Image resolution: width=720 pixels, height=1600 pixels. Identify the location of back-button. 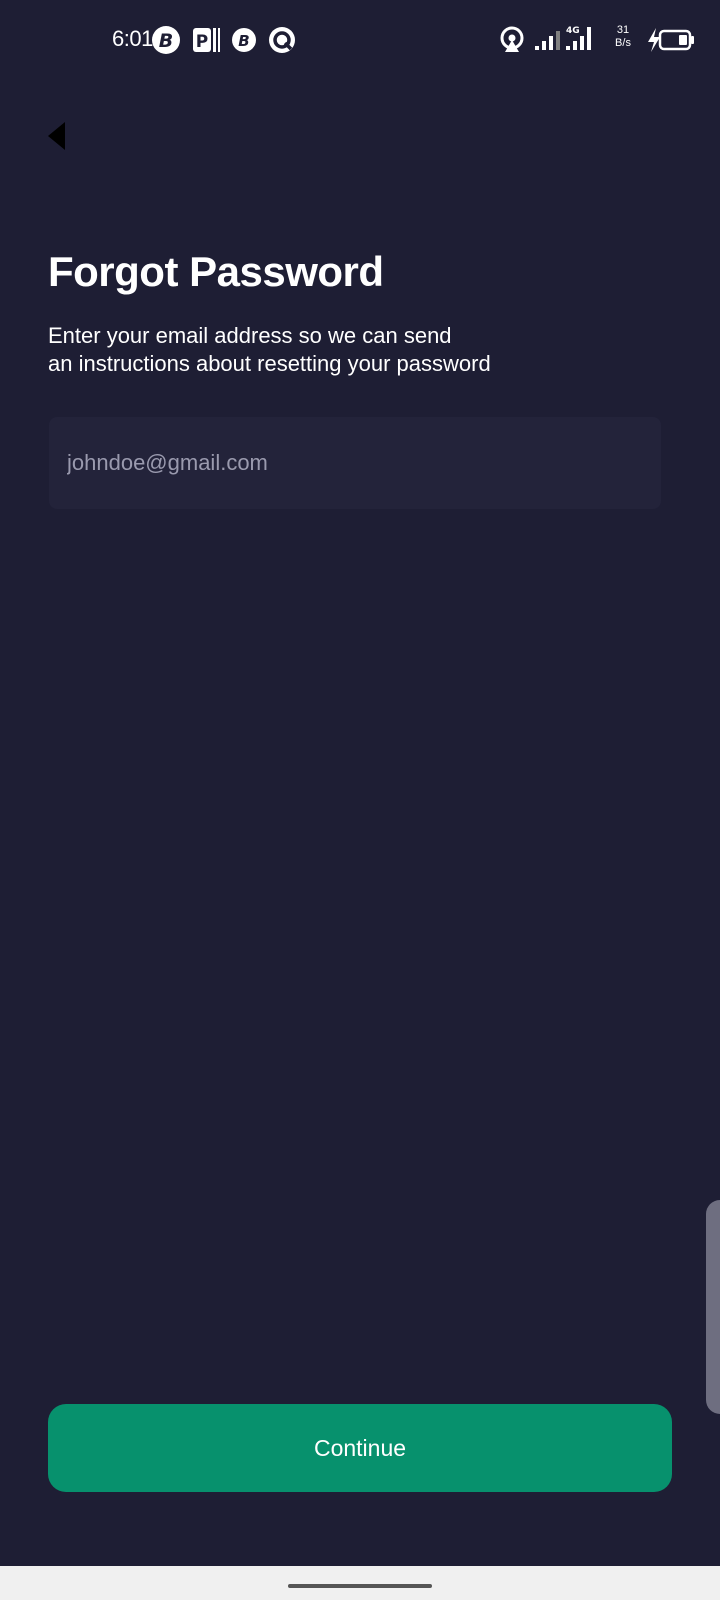
(60, 136).